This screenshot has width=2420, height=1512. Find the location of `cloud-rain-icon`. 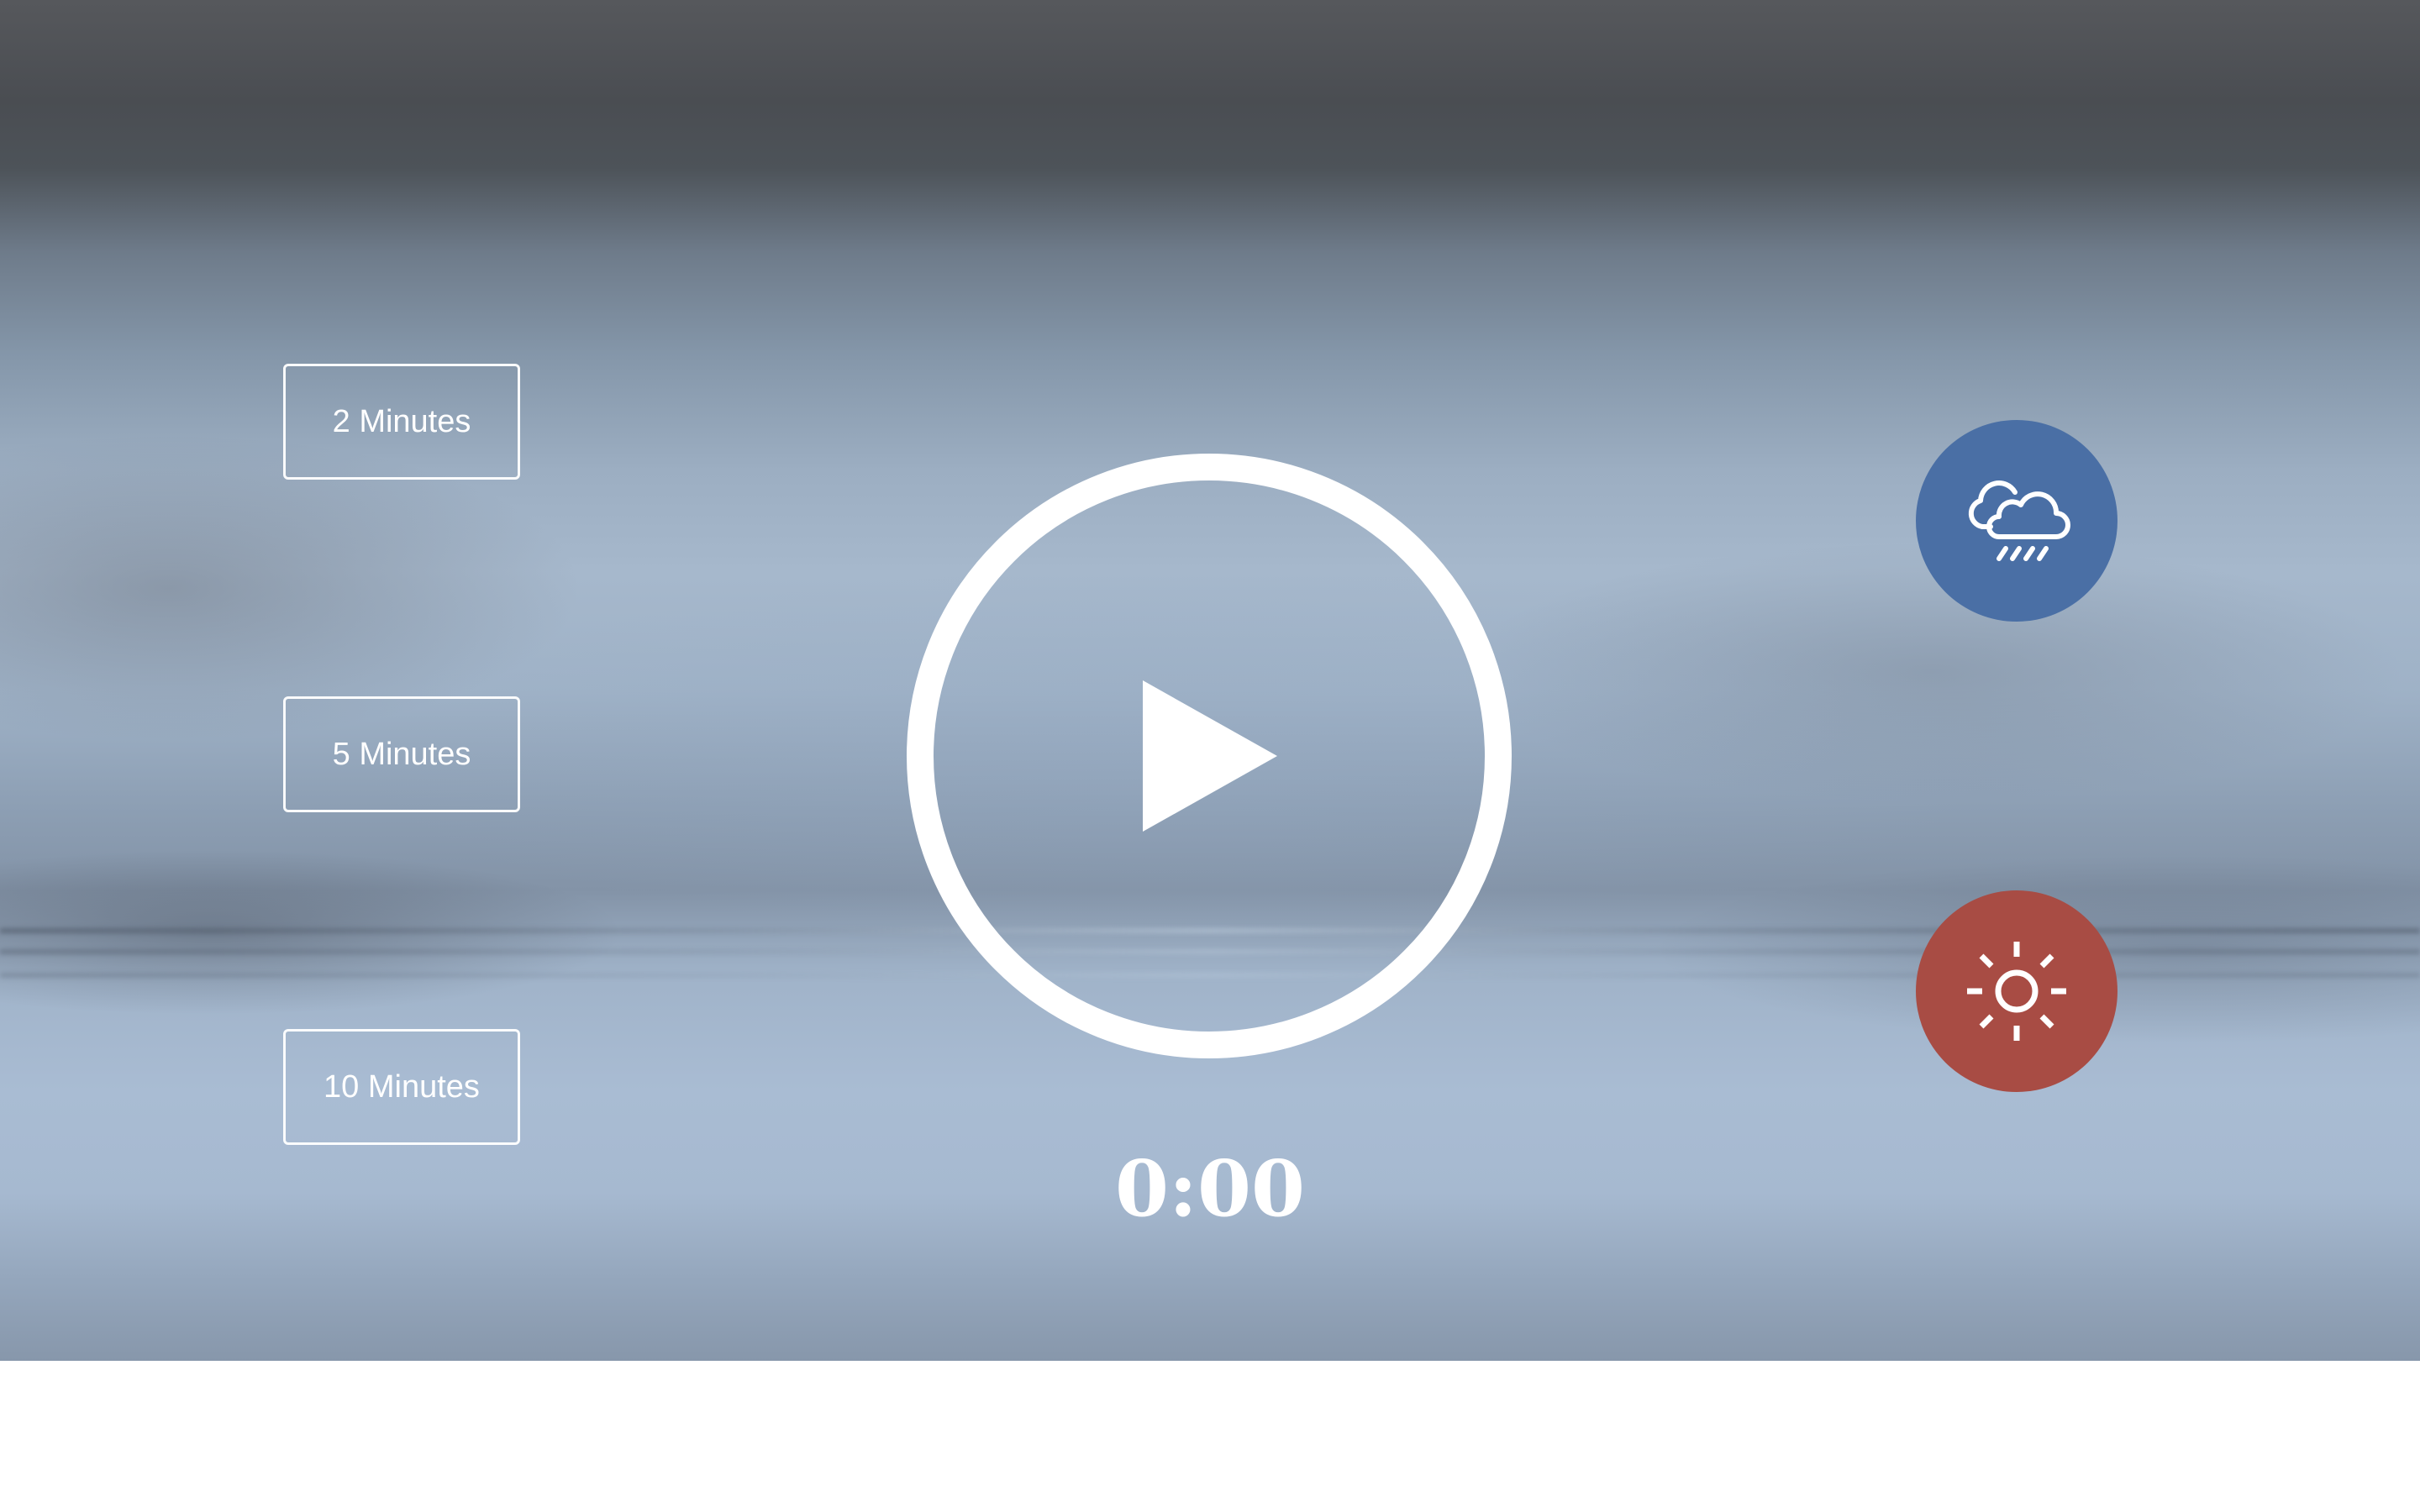

cloud-rain-icon is located at coordinates (2019, 520).